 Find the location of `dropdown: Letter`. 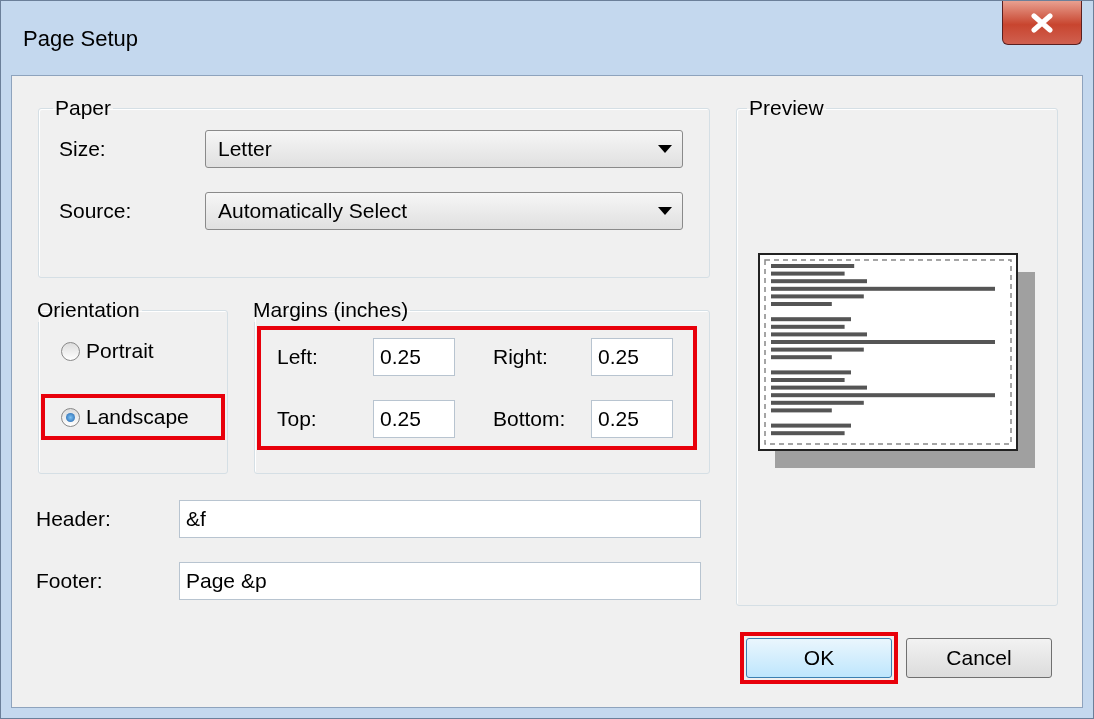

dropdown: Letter is located at coordinates (444, 149).